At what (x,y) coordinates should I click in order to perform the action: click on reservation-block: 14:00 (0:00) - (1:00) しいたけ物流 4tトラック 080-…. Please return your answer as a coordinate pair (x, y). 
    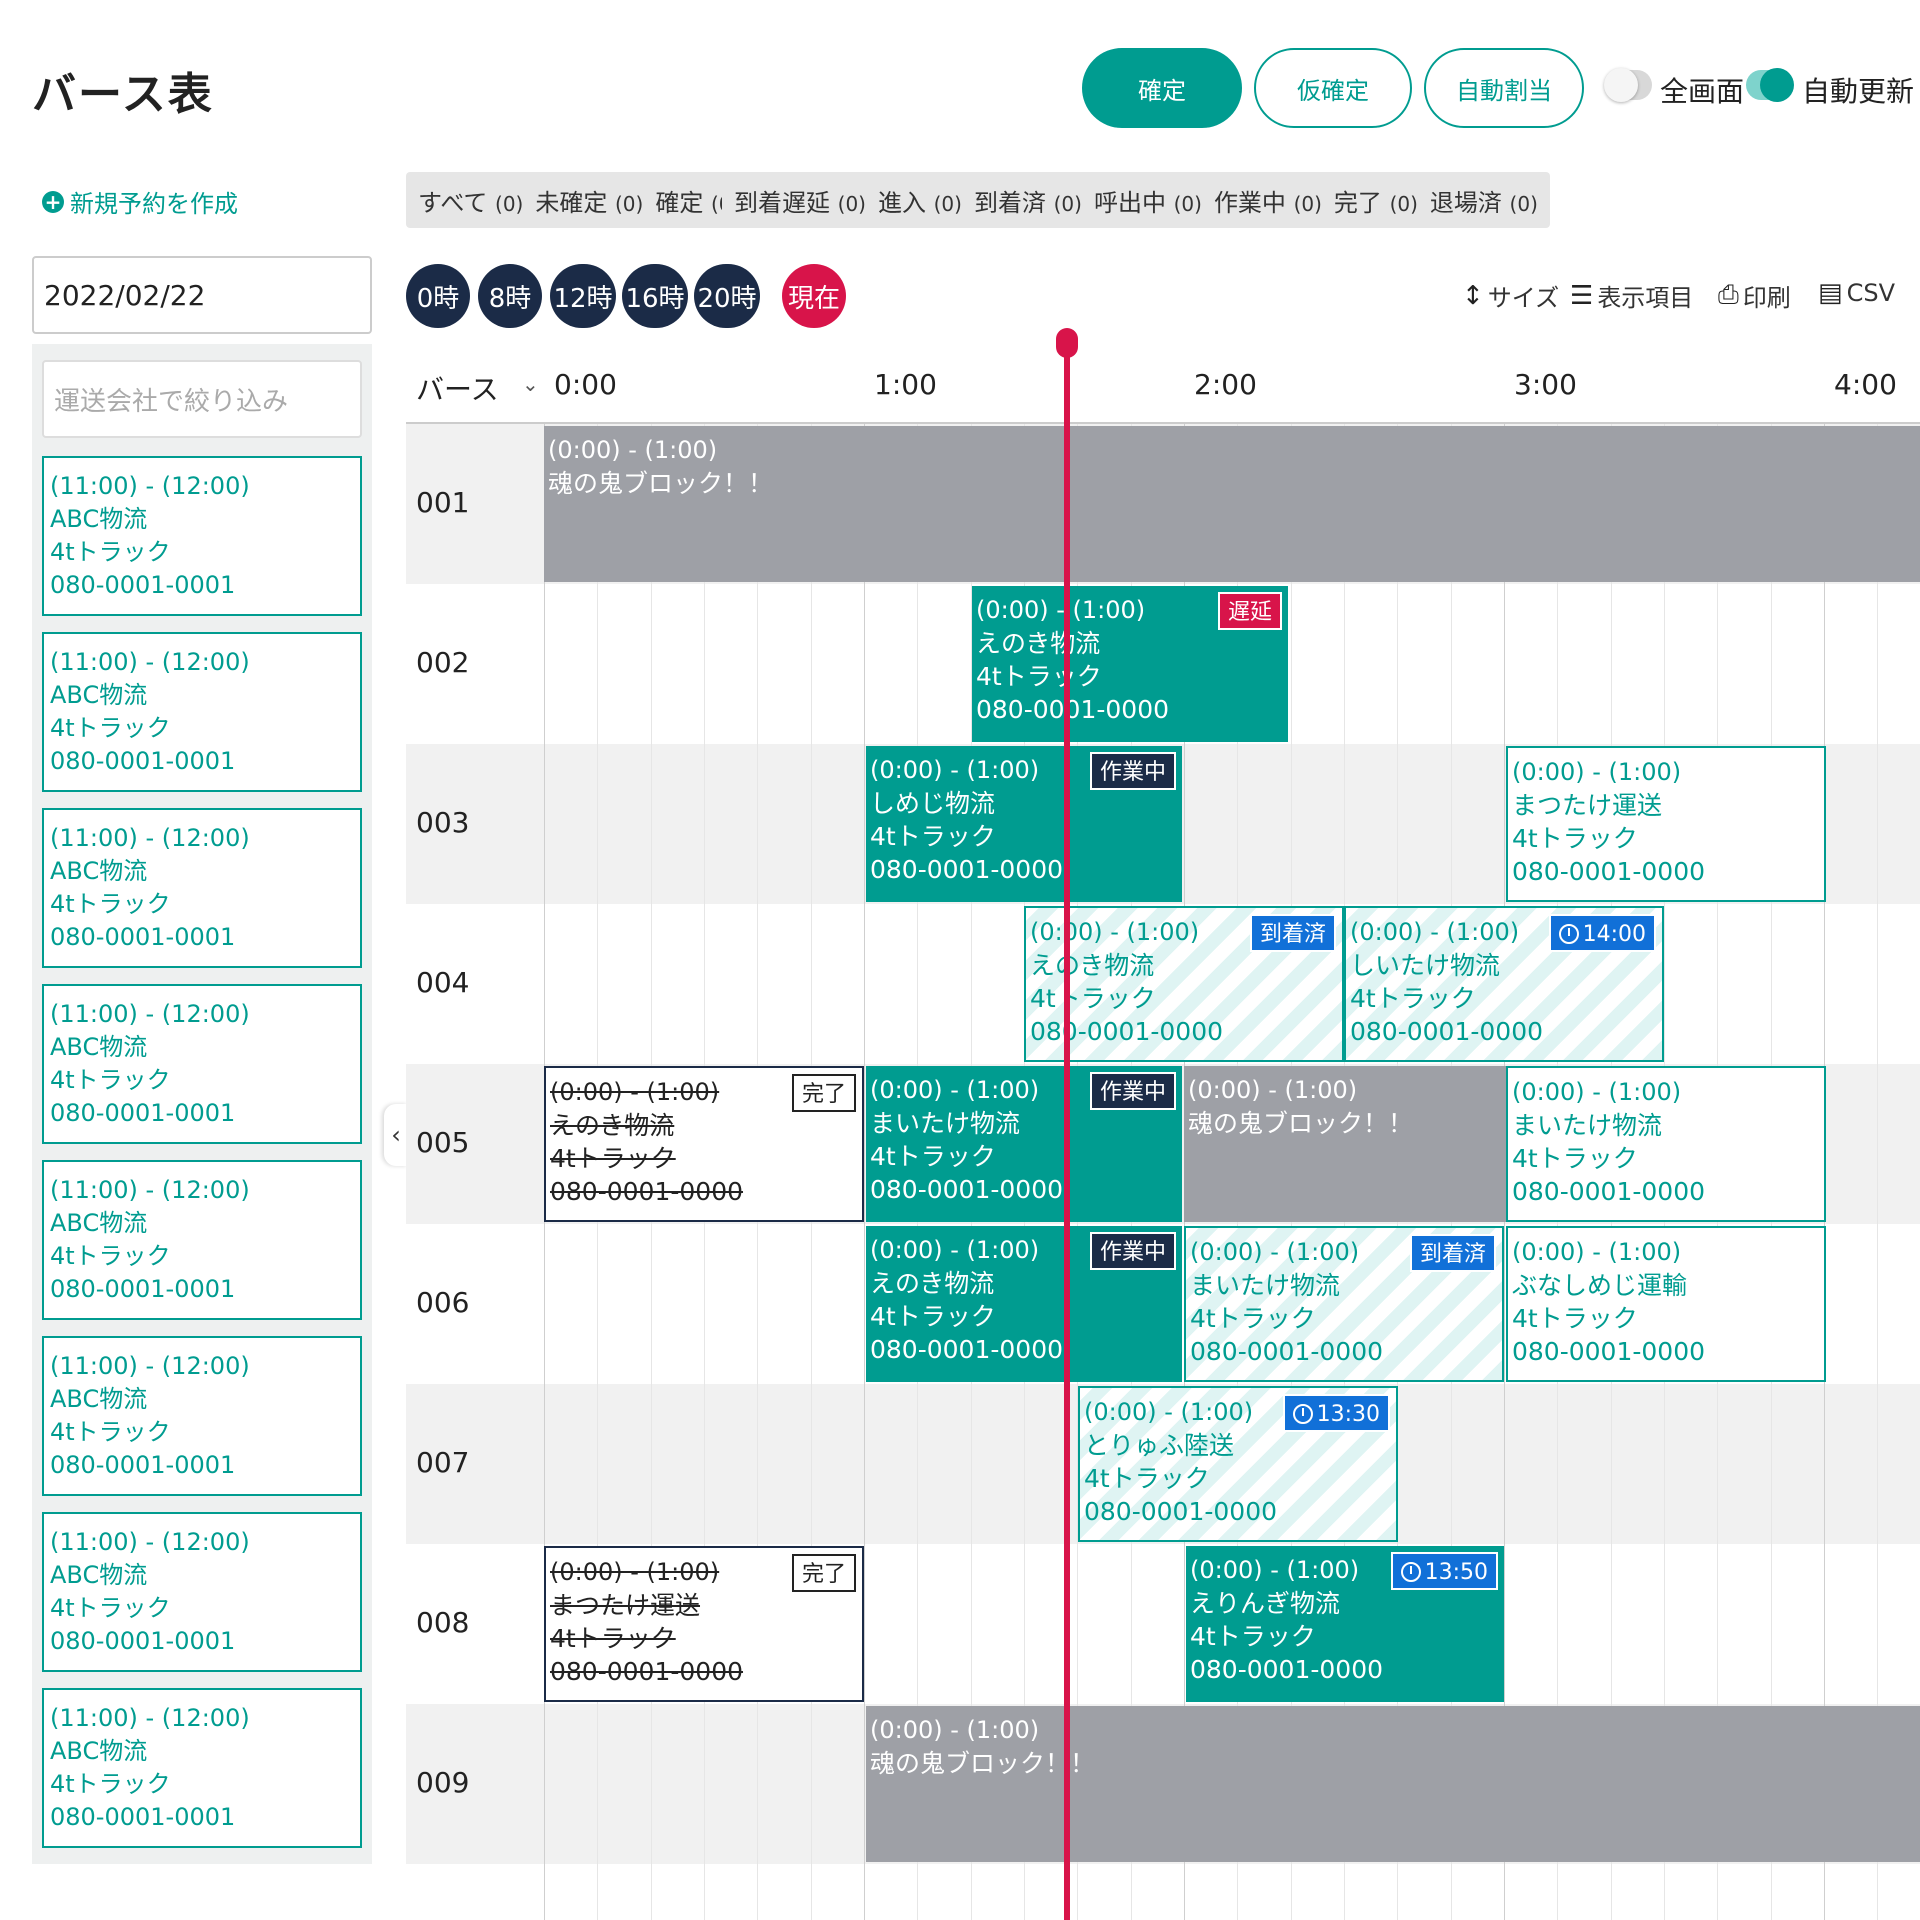
    Looking at the image, I should click on (1504, 984).